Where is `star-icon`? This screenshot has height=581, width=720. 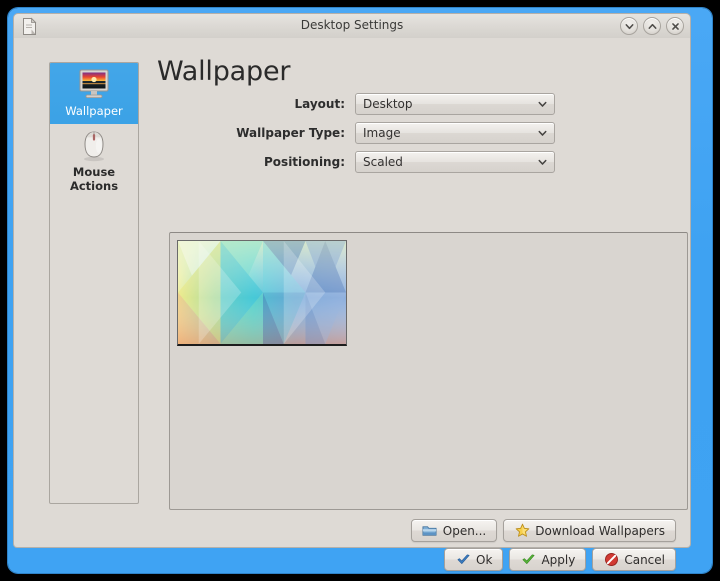 star-icon is located at coordinates (522, 531).